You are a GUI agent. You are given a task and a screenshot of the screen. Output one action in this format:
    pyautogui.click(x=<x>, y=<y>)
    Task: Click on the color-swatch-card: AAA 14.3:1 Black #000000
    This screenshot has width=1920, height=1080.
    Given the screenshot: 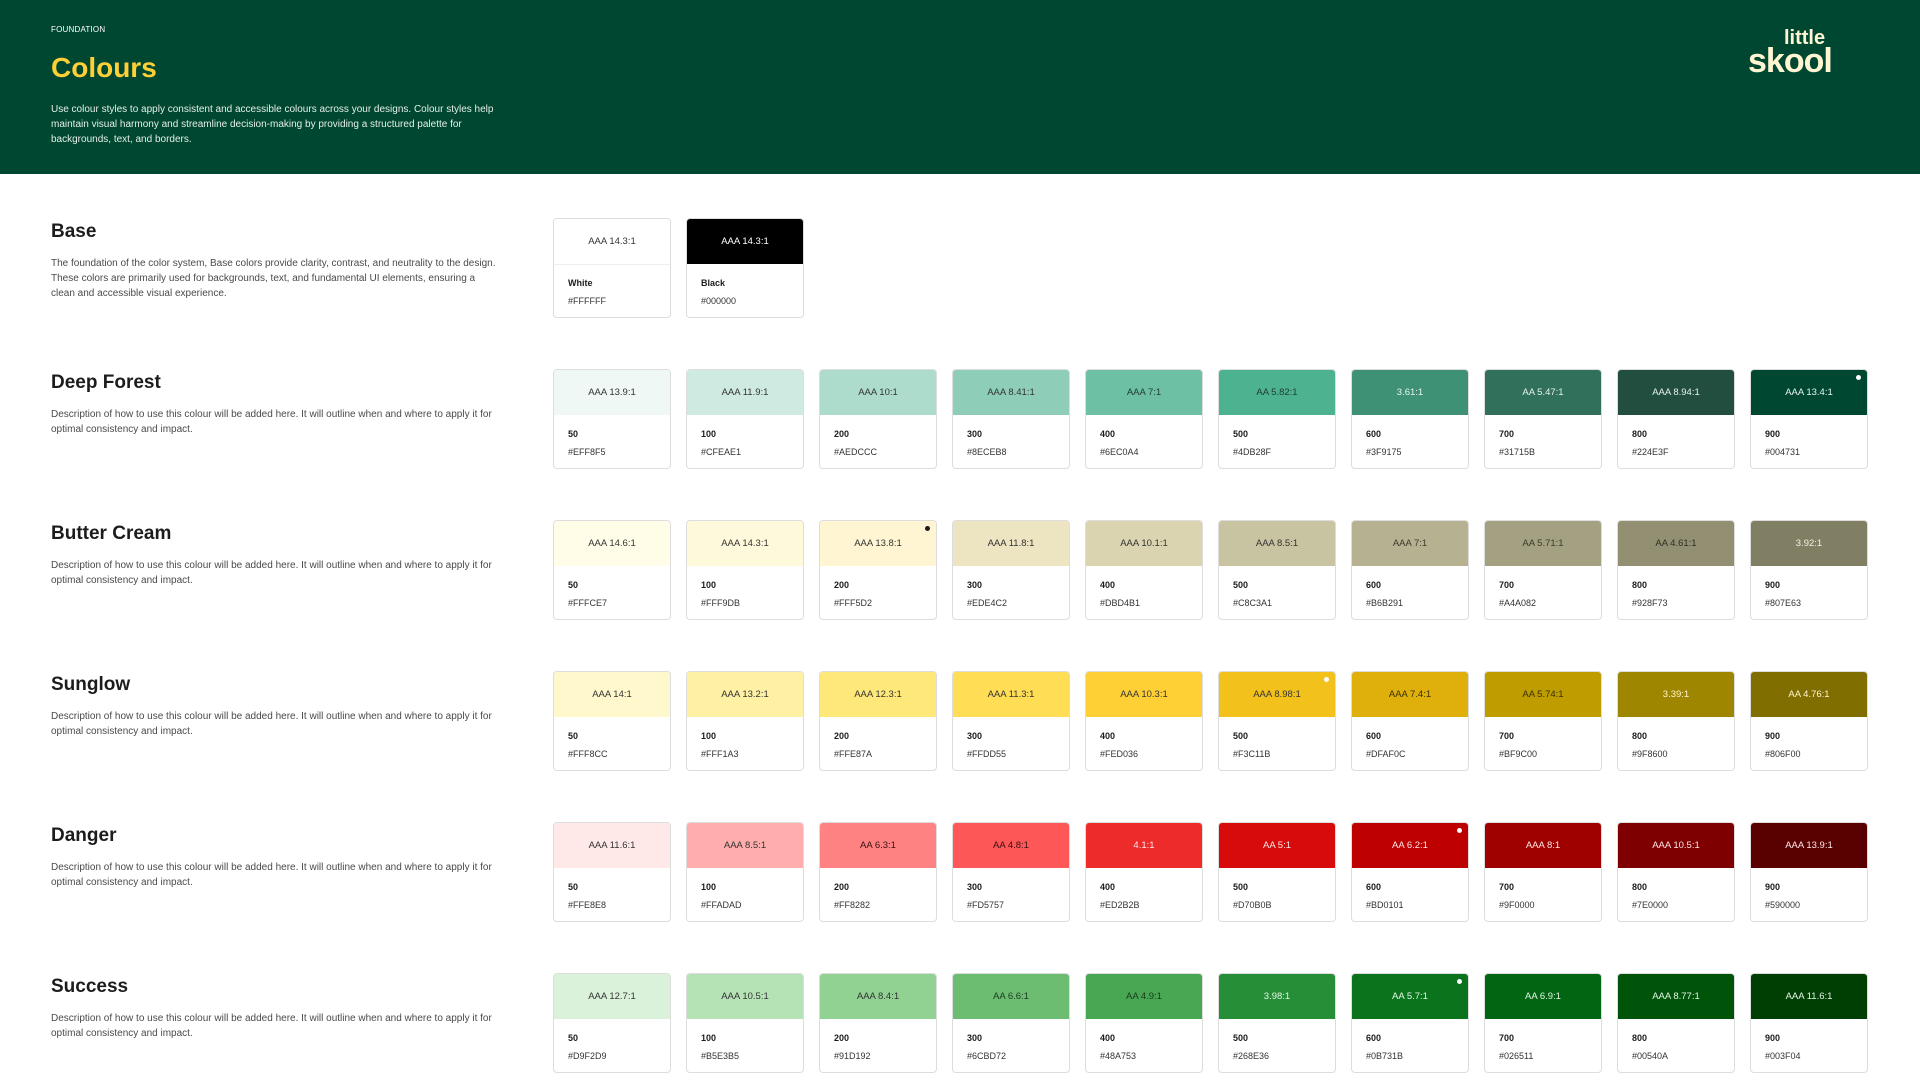 What is the action you would take?
    pyautogui.click(x=745, y=268)
    